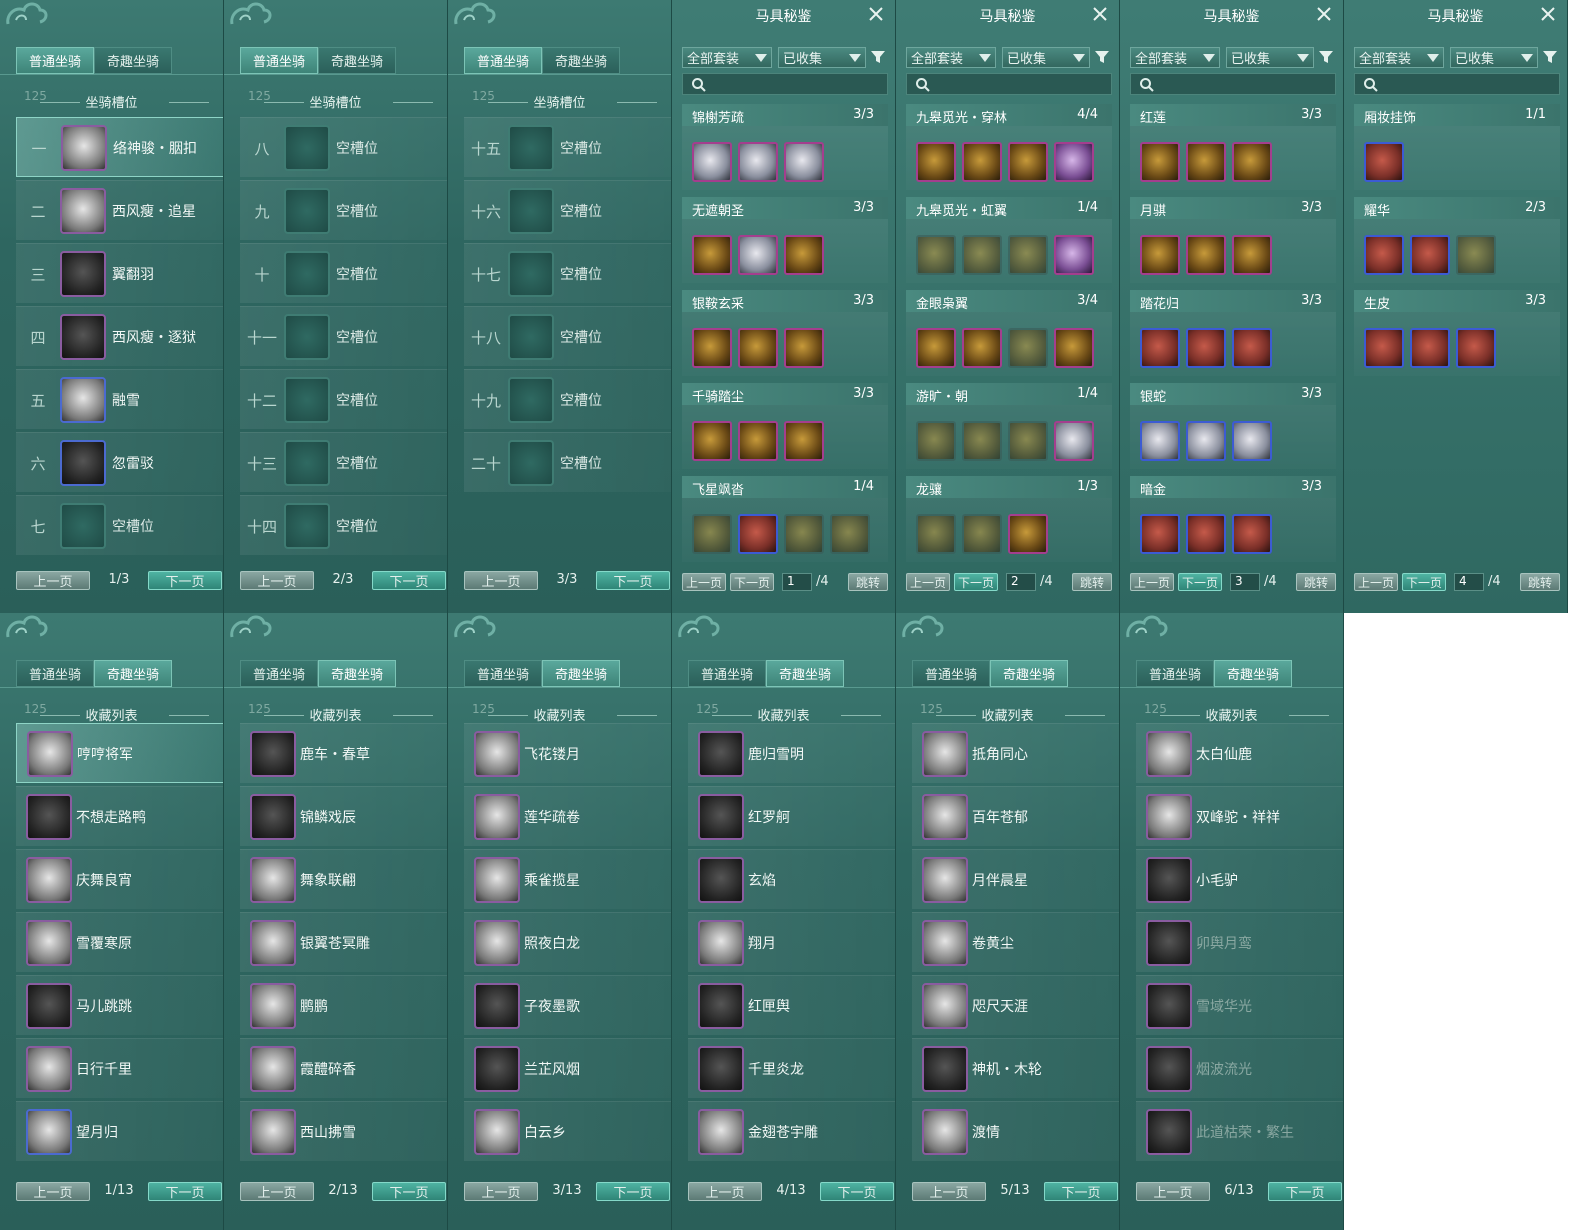 This screenshot has height=1230, width=1590. I want to click on collection-mount-row: 日行千里, so click(119, 1068).